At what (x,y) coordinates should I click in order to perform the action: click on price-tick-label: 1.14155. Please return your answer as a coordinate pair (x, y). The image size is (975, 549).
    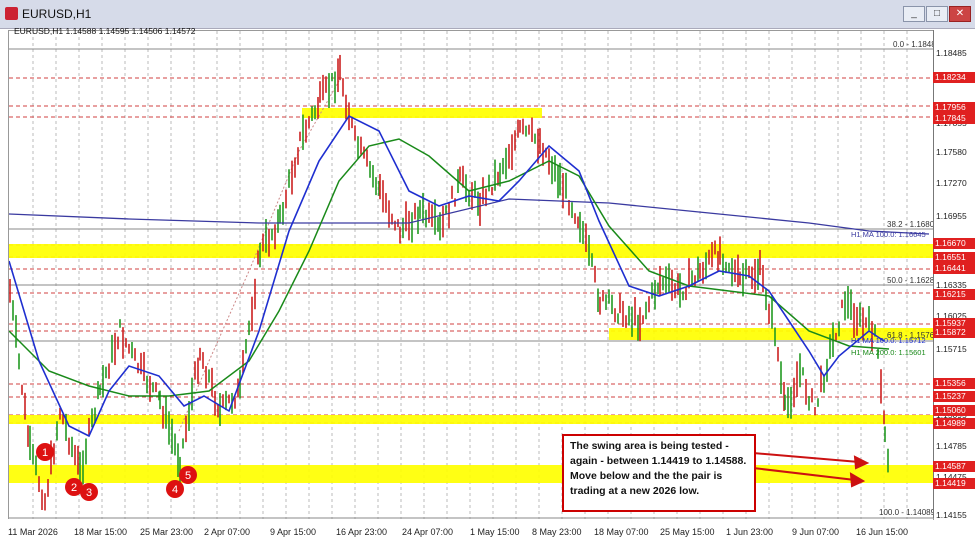
    Looking at the image, I should click on (951, 515).